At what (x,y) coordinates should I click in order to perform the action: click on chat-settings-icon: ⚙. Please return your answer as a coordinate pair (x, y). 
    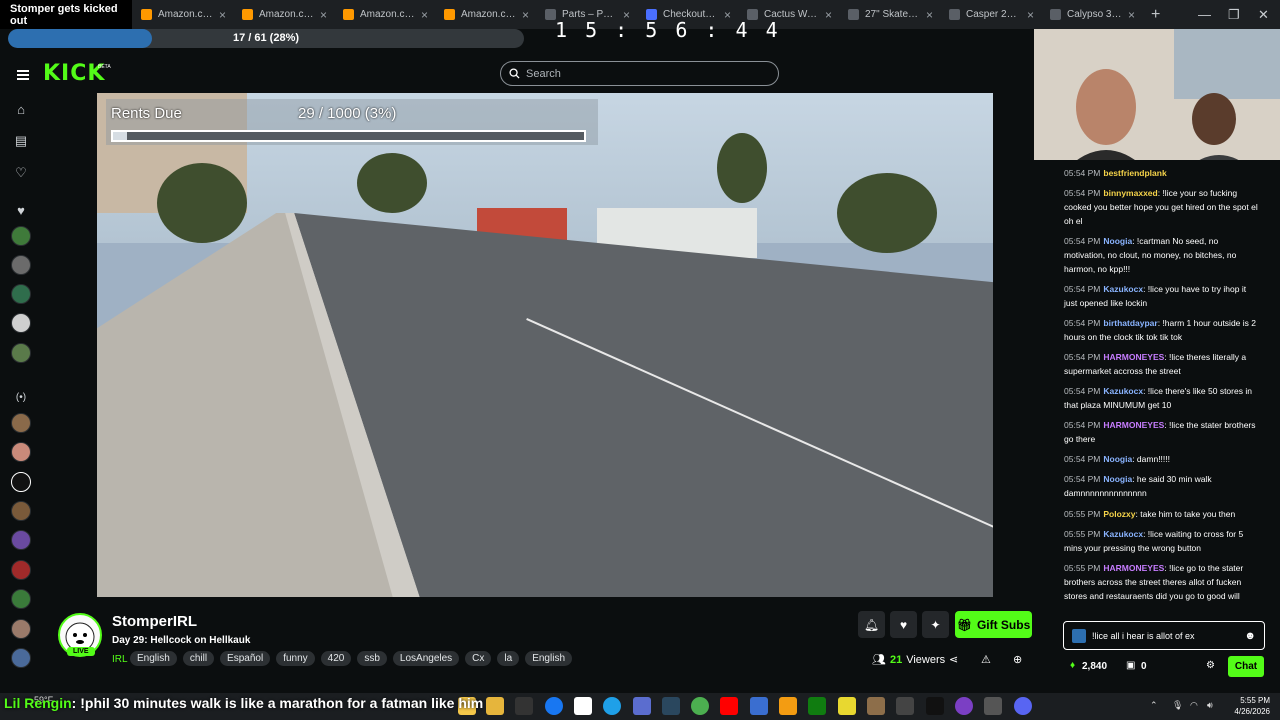
    Looking at the image, I should click on (1210, 665).